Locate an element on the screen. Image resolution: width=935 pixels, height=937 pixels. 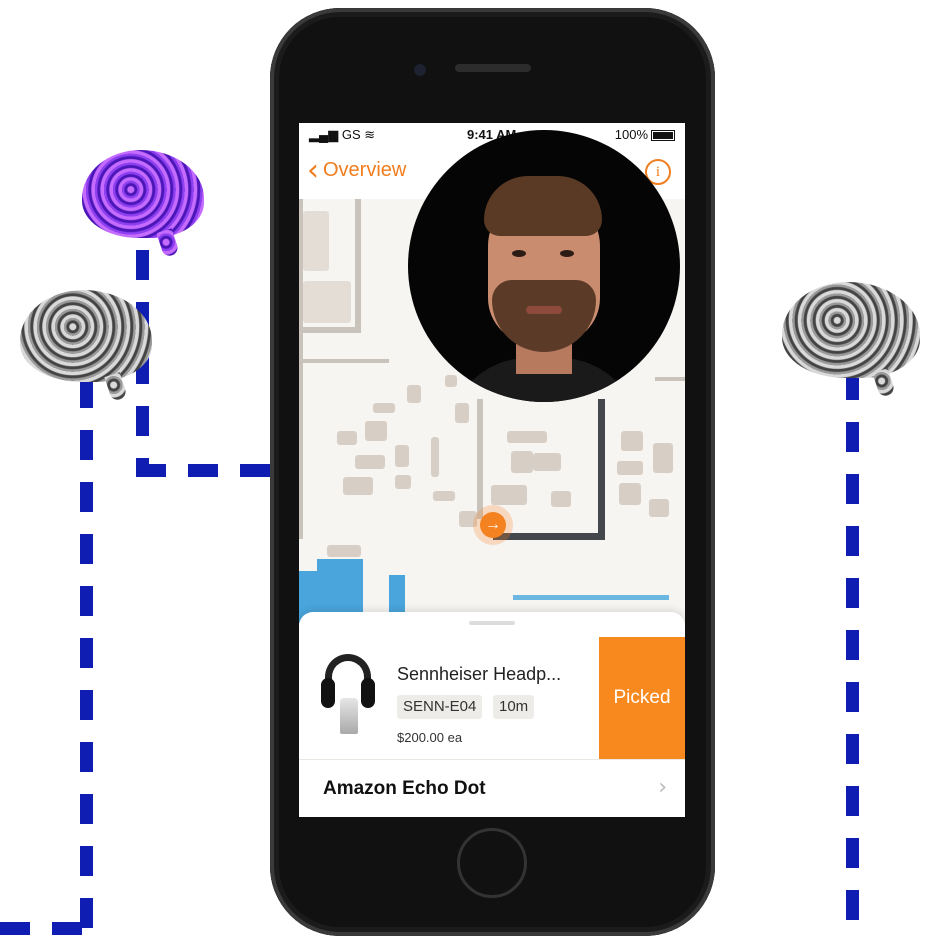
back-button: ‹ Overview is located at coordinates (357, 170).